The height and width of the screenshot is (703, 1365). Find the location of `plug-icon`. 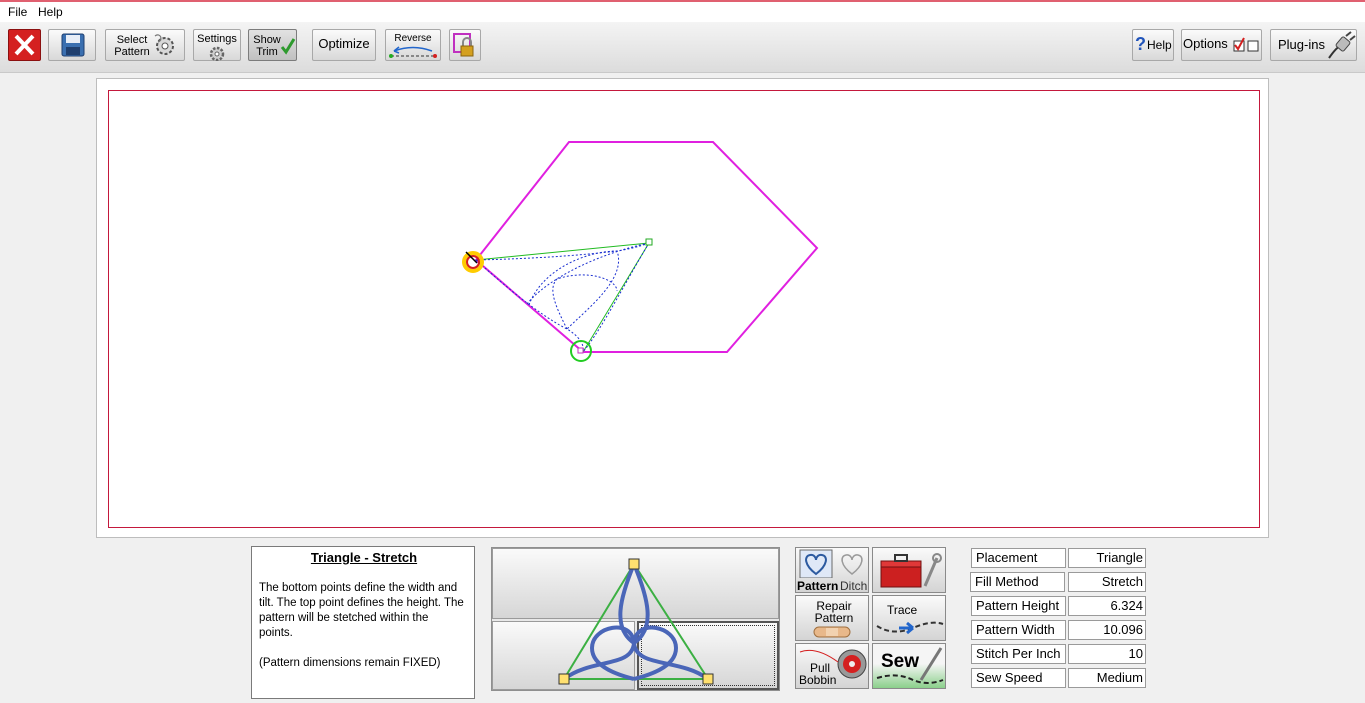

plug-icon is located at coordinates (1342, 45).